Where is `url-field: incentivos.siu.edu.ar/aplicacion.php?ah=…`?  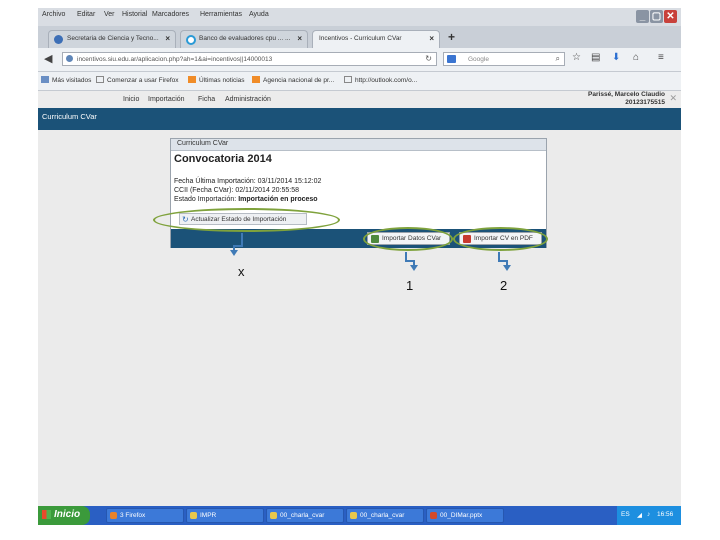 url-field: incentivos.siu.edu.ar/aplicacion.php?ah=… is located at coordinates (249, 59).